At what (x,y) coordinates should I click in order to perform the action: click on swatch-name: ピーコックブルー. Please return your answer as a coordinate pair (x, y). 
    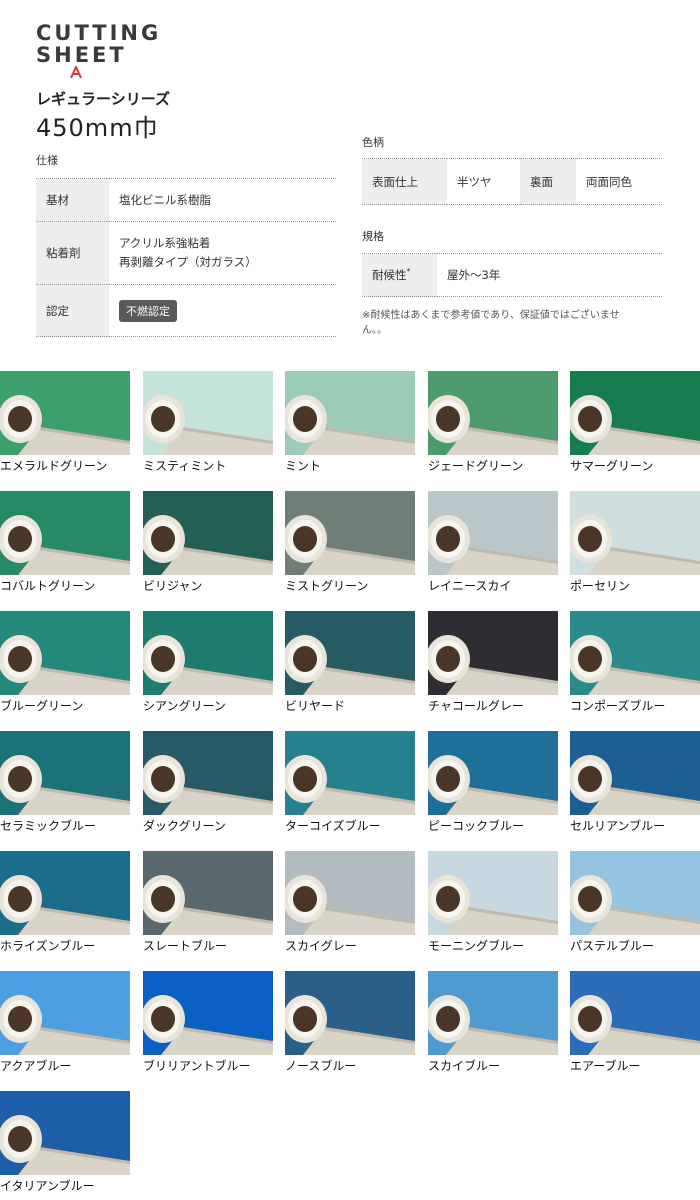
    Looking at the image, I should click on (476, 826).